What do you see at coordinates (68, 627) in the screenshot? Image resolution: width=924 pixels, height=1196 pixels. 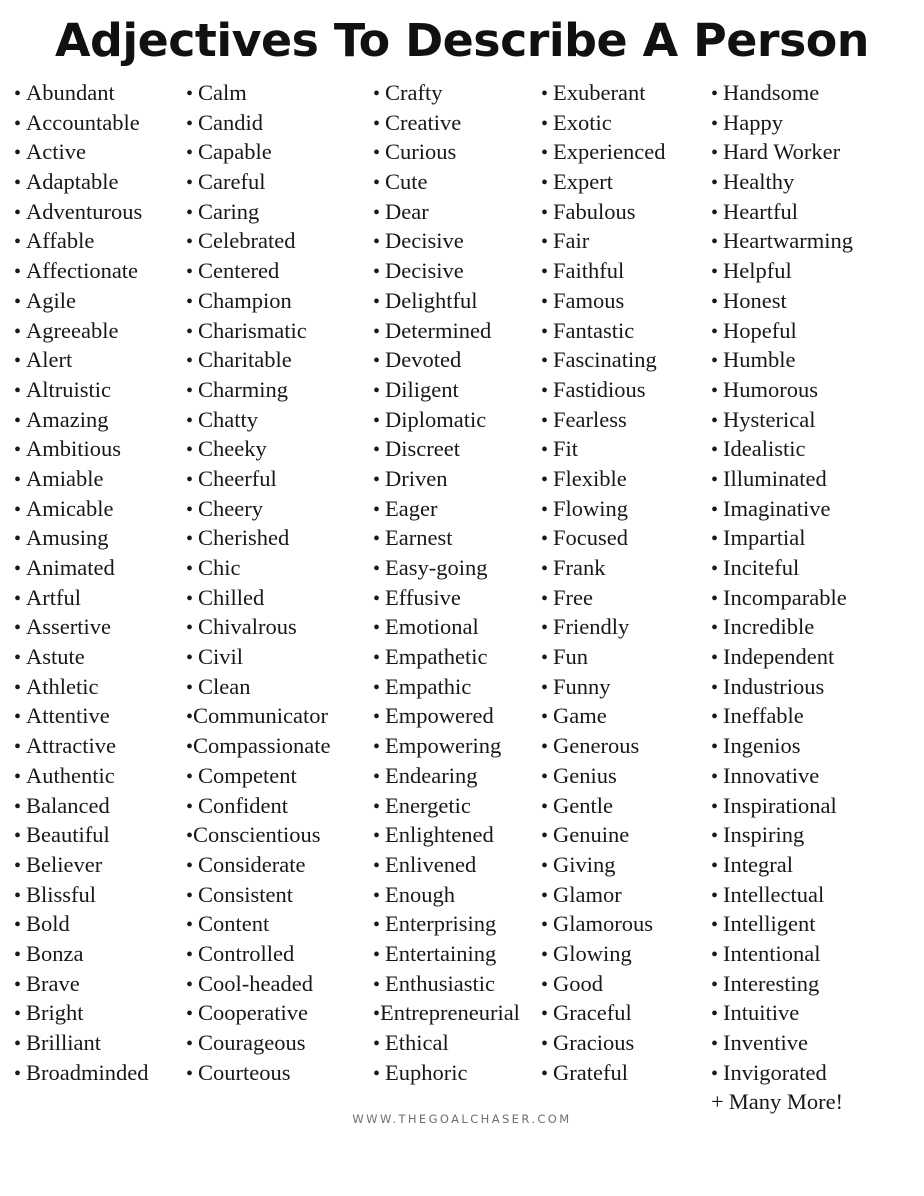 I see `adjective-label: Assertive` at bounding box center [68, 627].